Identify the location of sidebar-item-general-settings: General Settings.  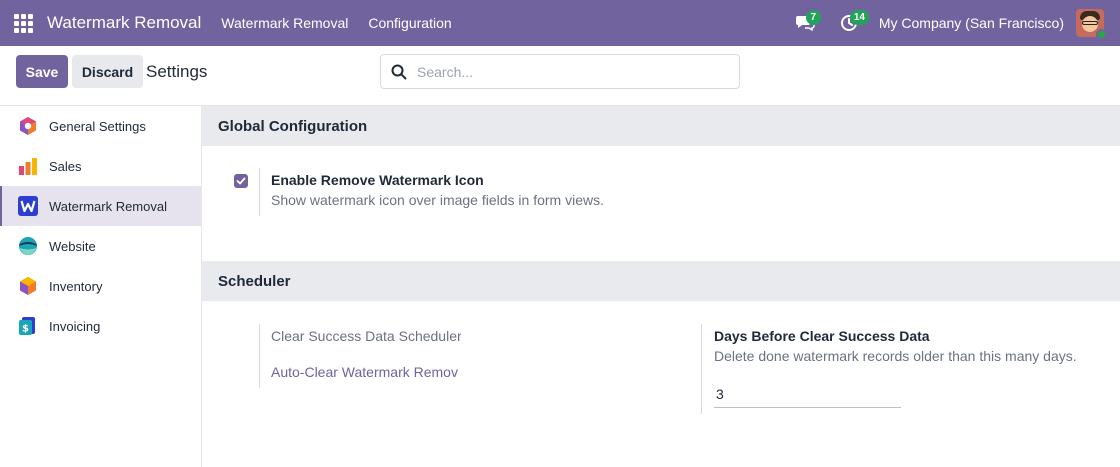
(100, 126).